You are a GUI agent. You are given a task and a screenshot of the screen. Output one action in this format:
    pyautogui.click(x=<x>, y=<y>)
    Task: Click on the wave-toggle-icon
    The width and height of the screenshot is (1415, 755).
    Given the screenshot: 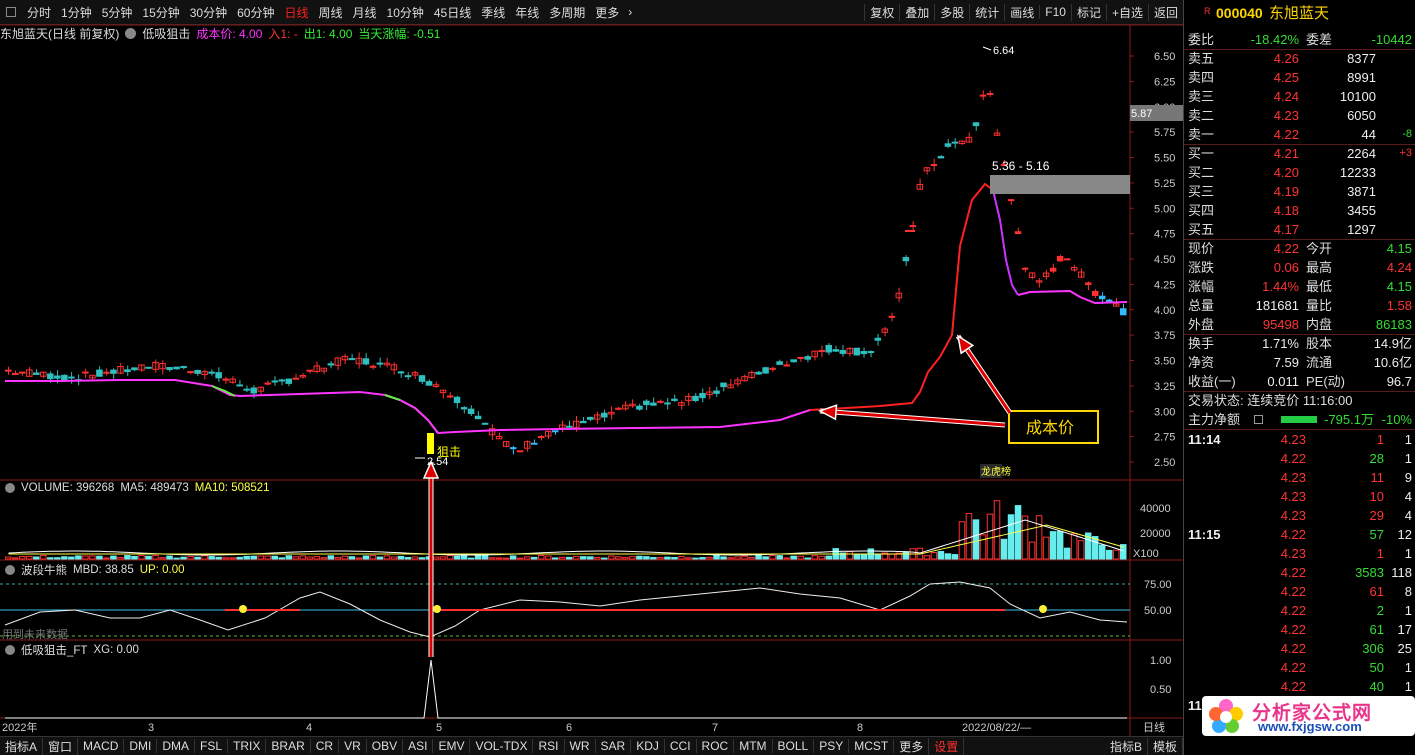 What is the action you would take?
    pyautogui.click(x=10, y=570)
    